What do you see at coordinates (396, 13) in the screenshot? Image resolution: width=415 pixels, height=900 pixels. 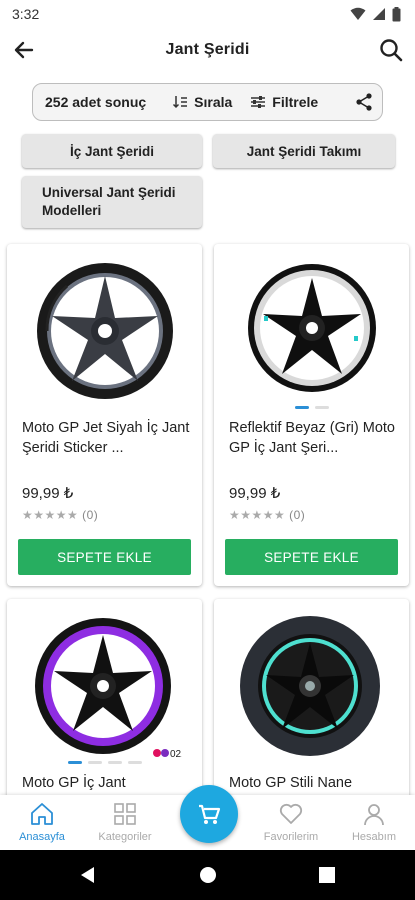 I see `battery-icon` at bounding box center [396, 13].